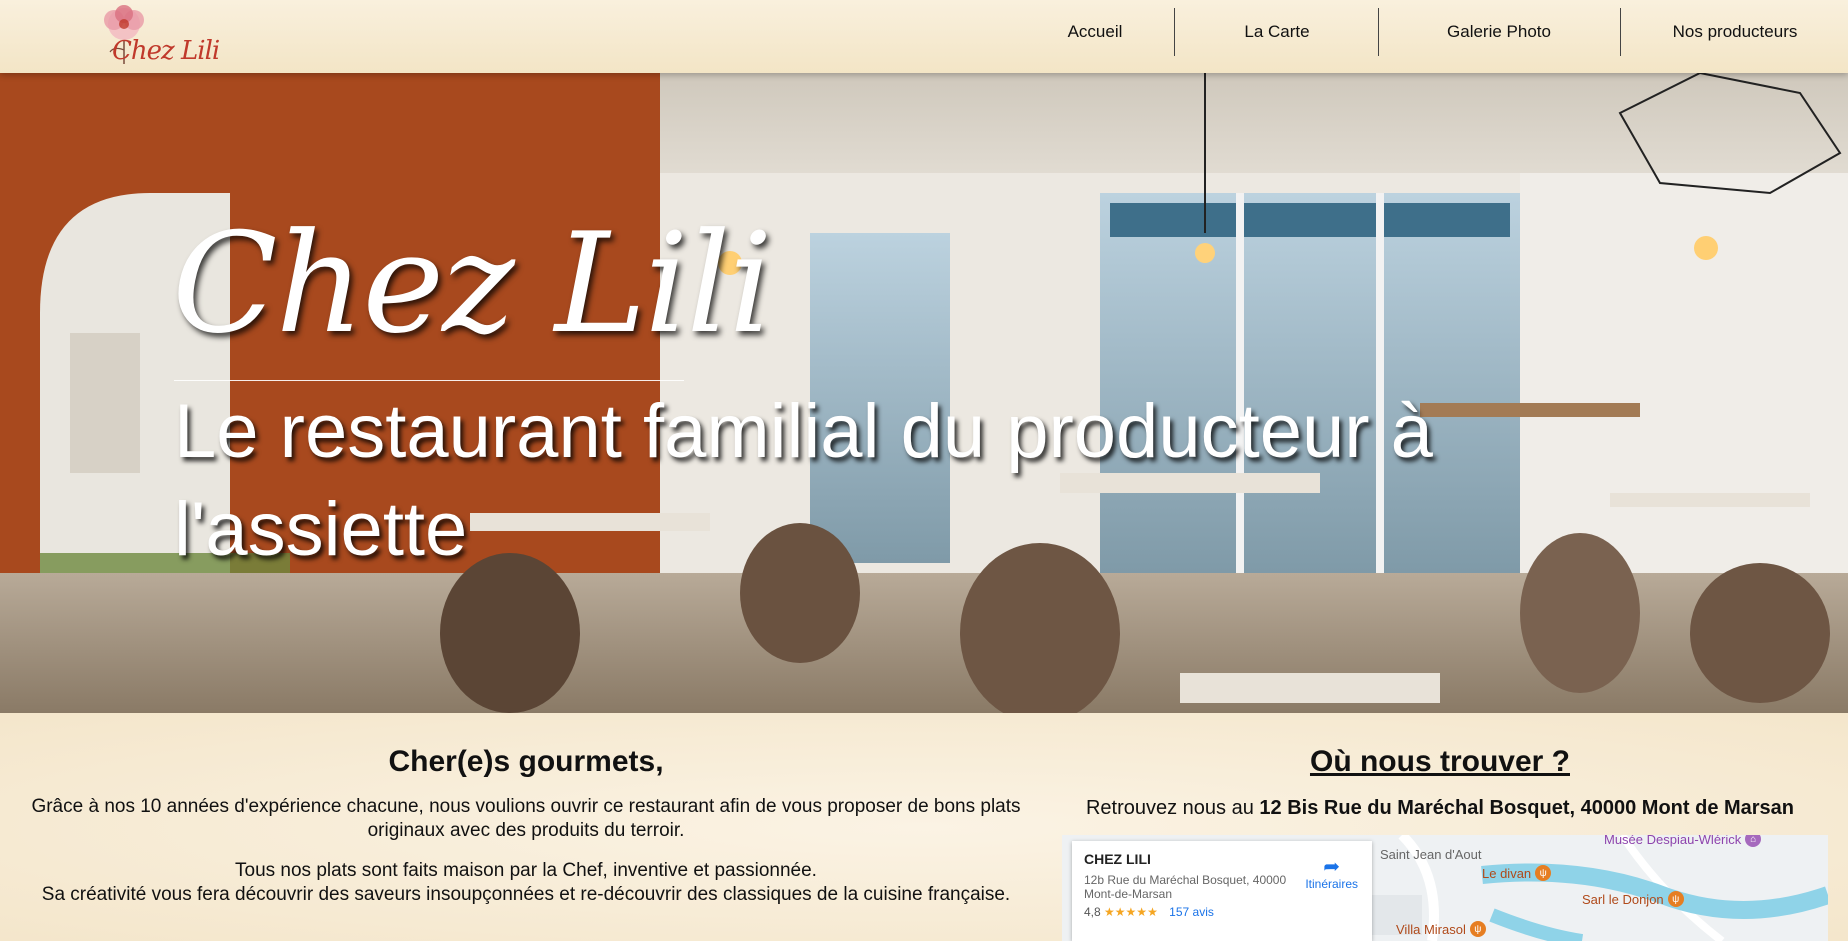  What do you see at coordinates (1169, 808) in the screenshot?
I see `address-prefix: Retrouvez nous au` at bounding box center [1169, 808].